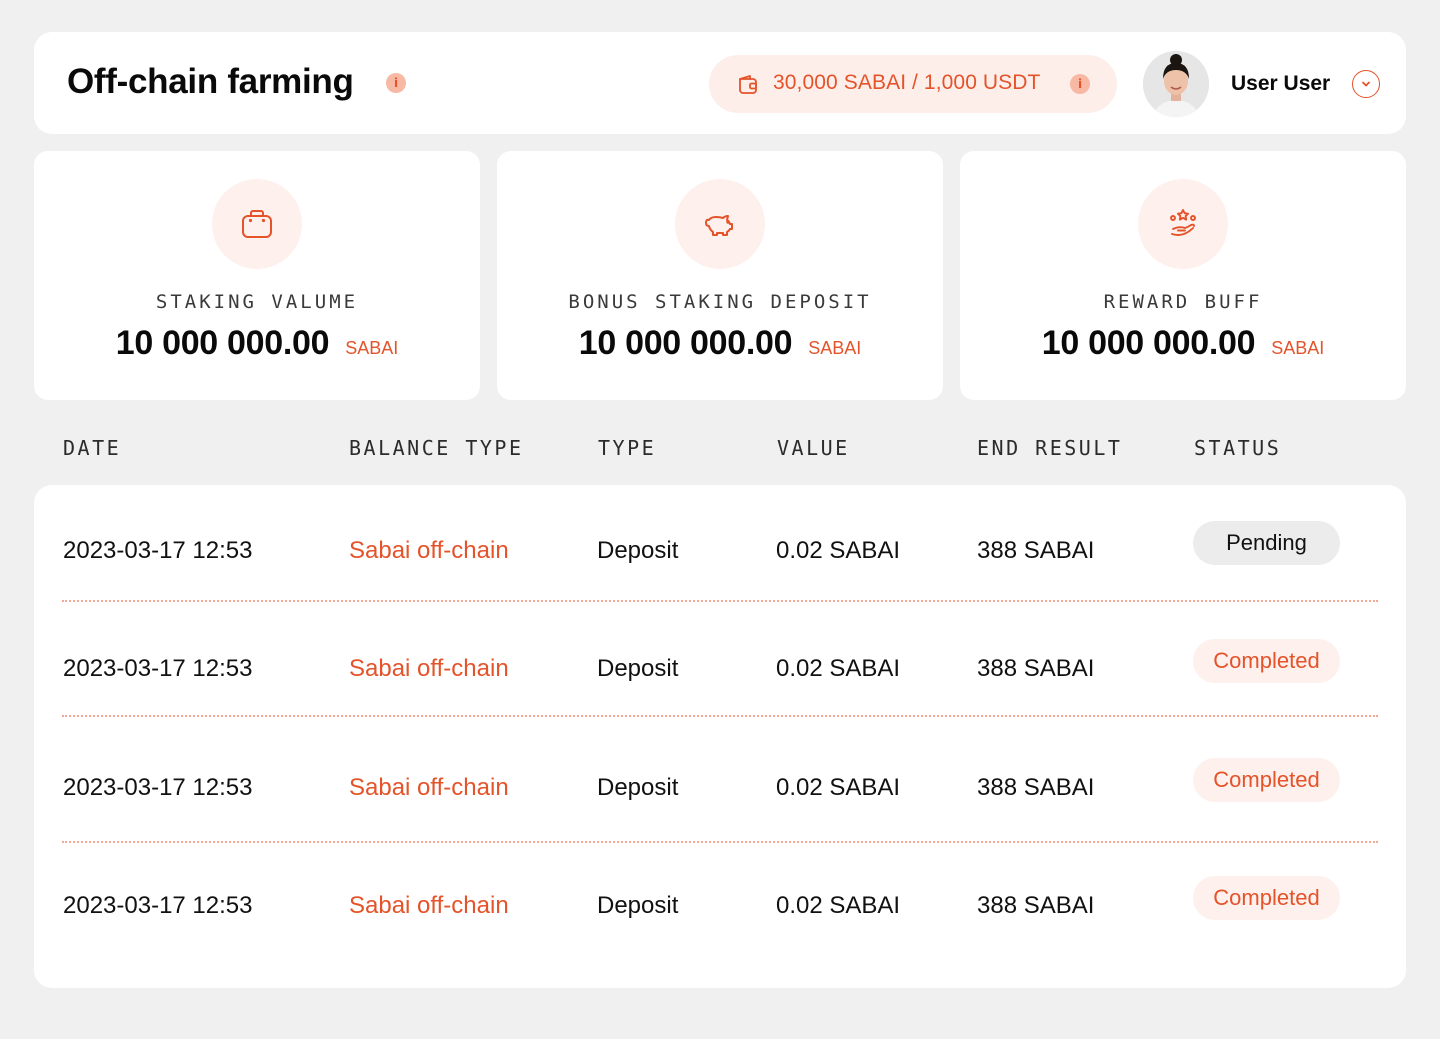 The width and height of the screenshot is (1440, 1039). Describe the element at coordinates (1237, 448) in the screenshot. I see `column-header-status: STATUS` at that location.